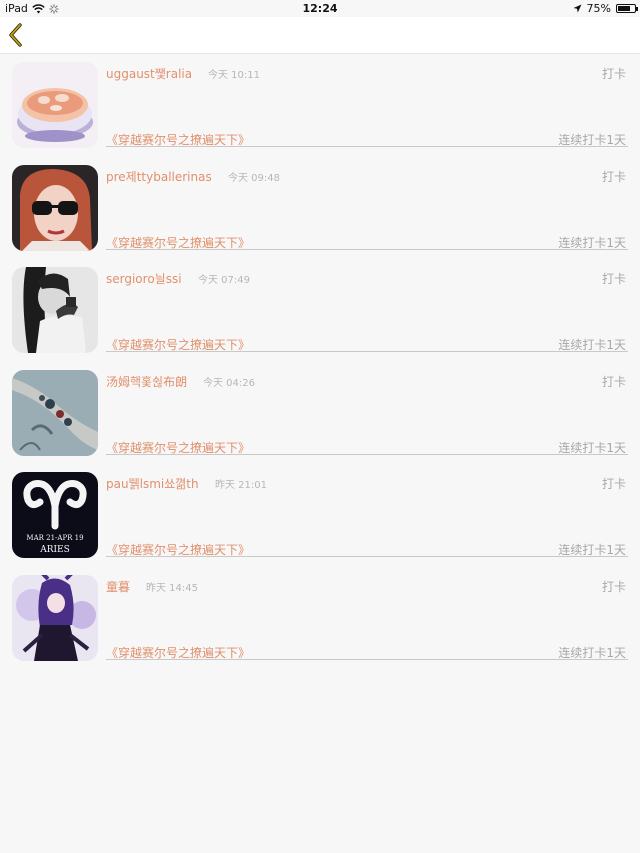 This screenshot has width=640, height=853. Describe the element at coordinates (241, 486) in the screenshot. I see `timestamp: 昨天 21:01` at that location.